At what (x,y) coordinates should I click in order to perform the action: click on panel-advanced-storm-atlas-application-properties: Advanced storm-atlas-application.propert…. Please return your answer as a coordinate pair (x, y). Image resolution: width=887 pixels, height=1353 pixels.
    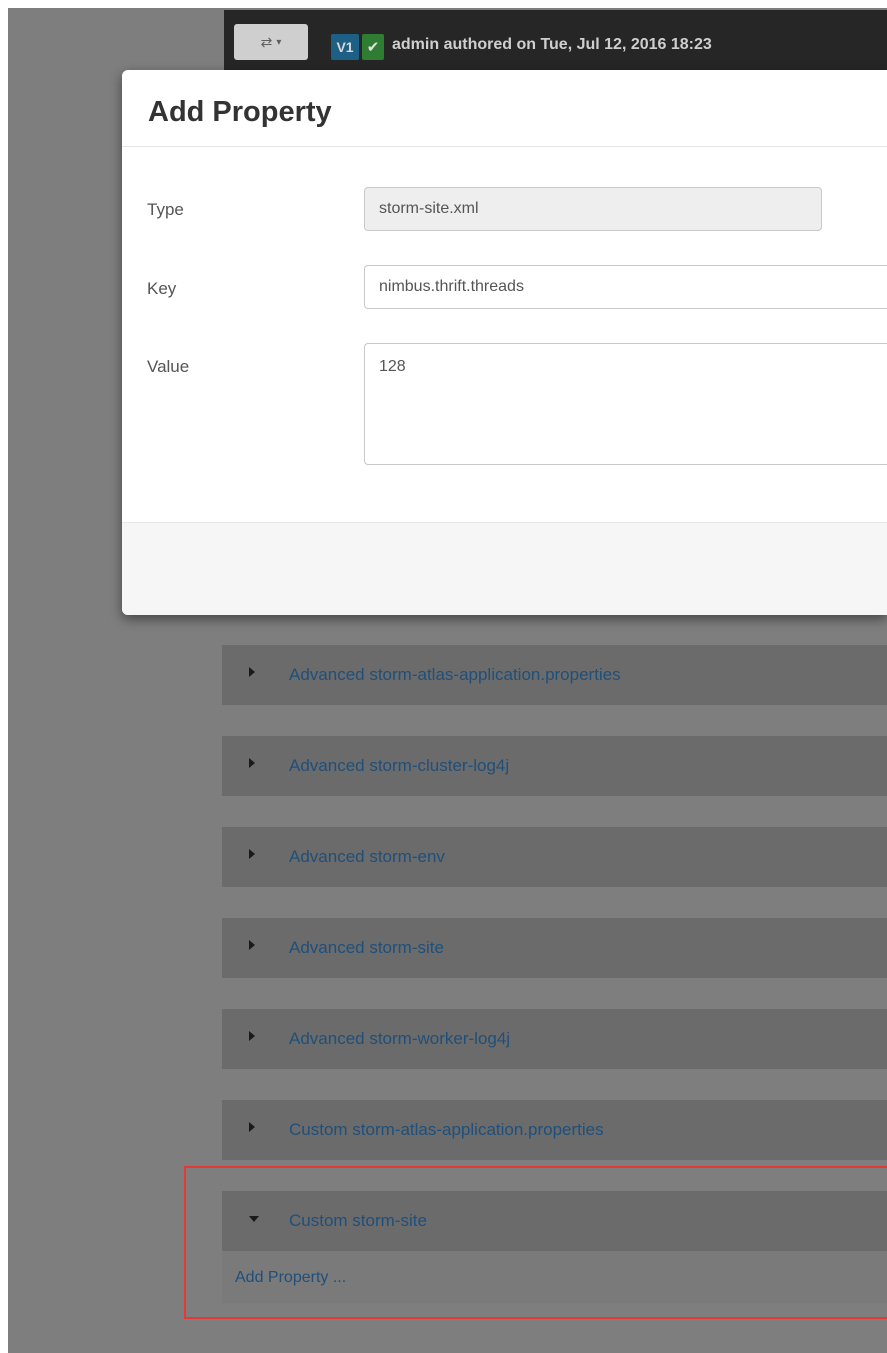
    Looking at the image, I should click on (554, 675).